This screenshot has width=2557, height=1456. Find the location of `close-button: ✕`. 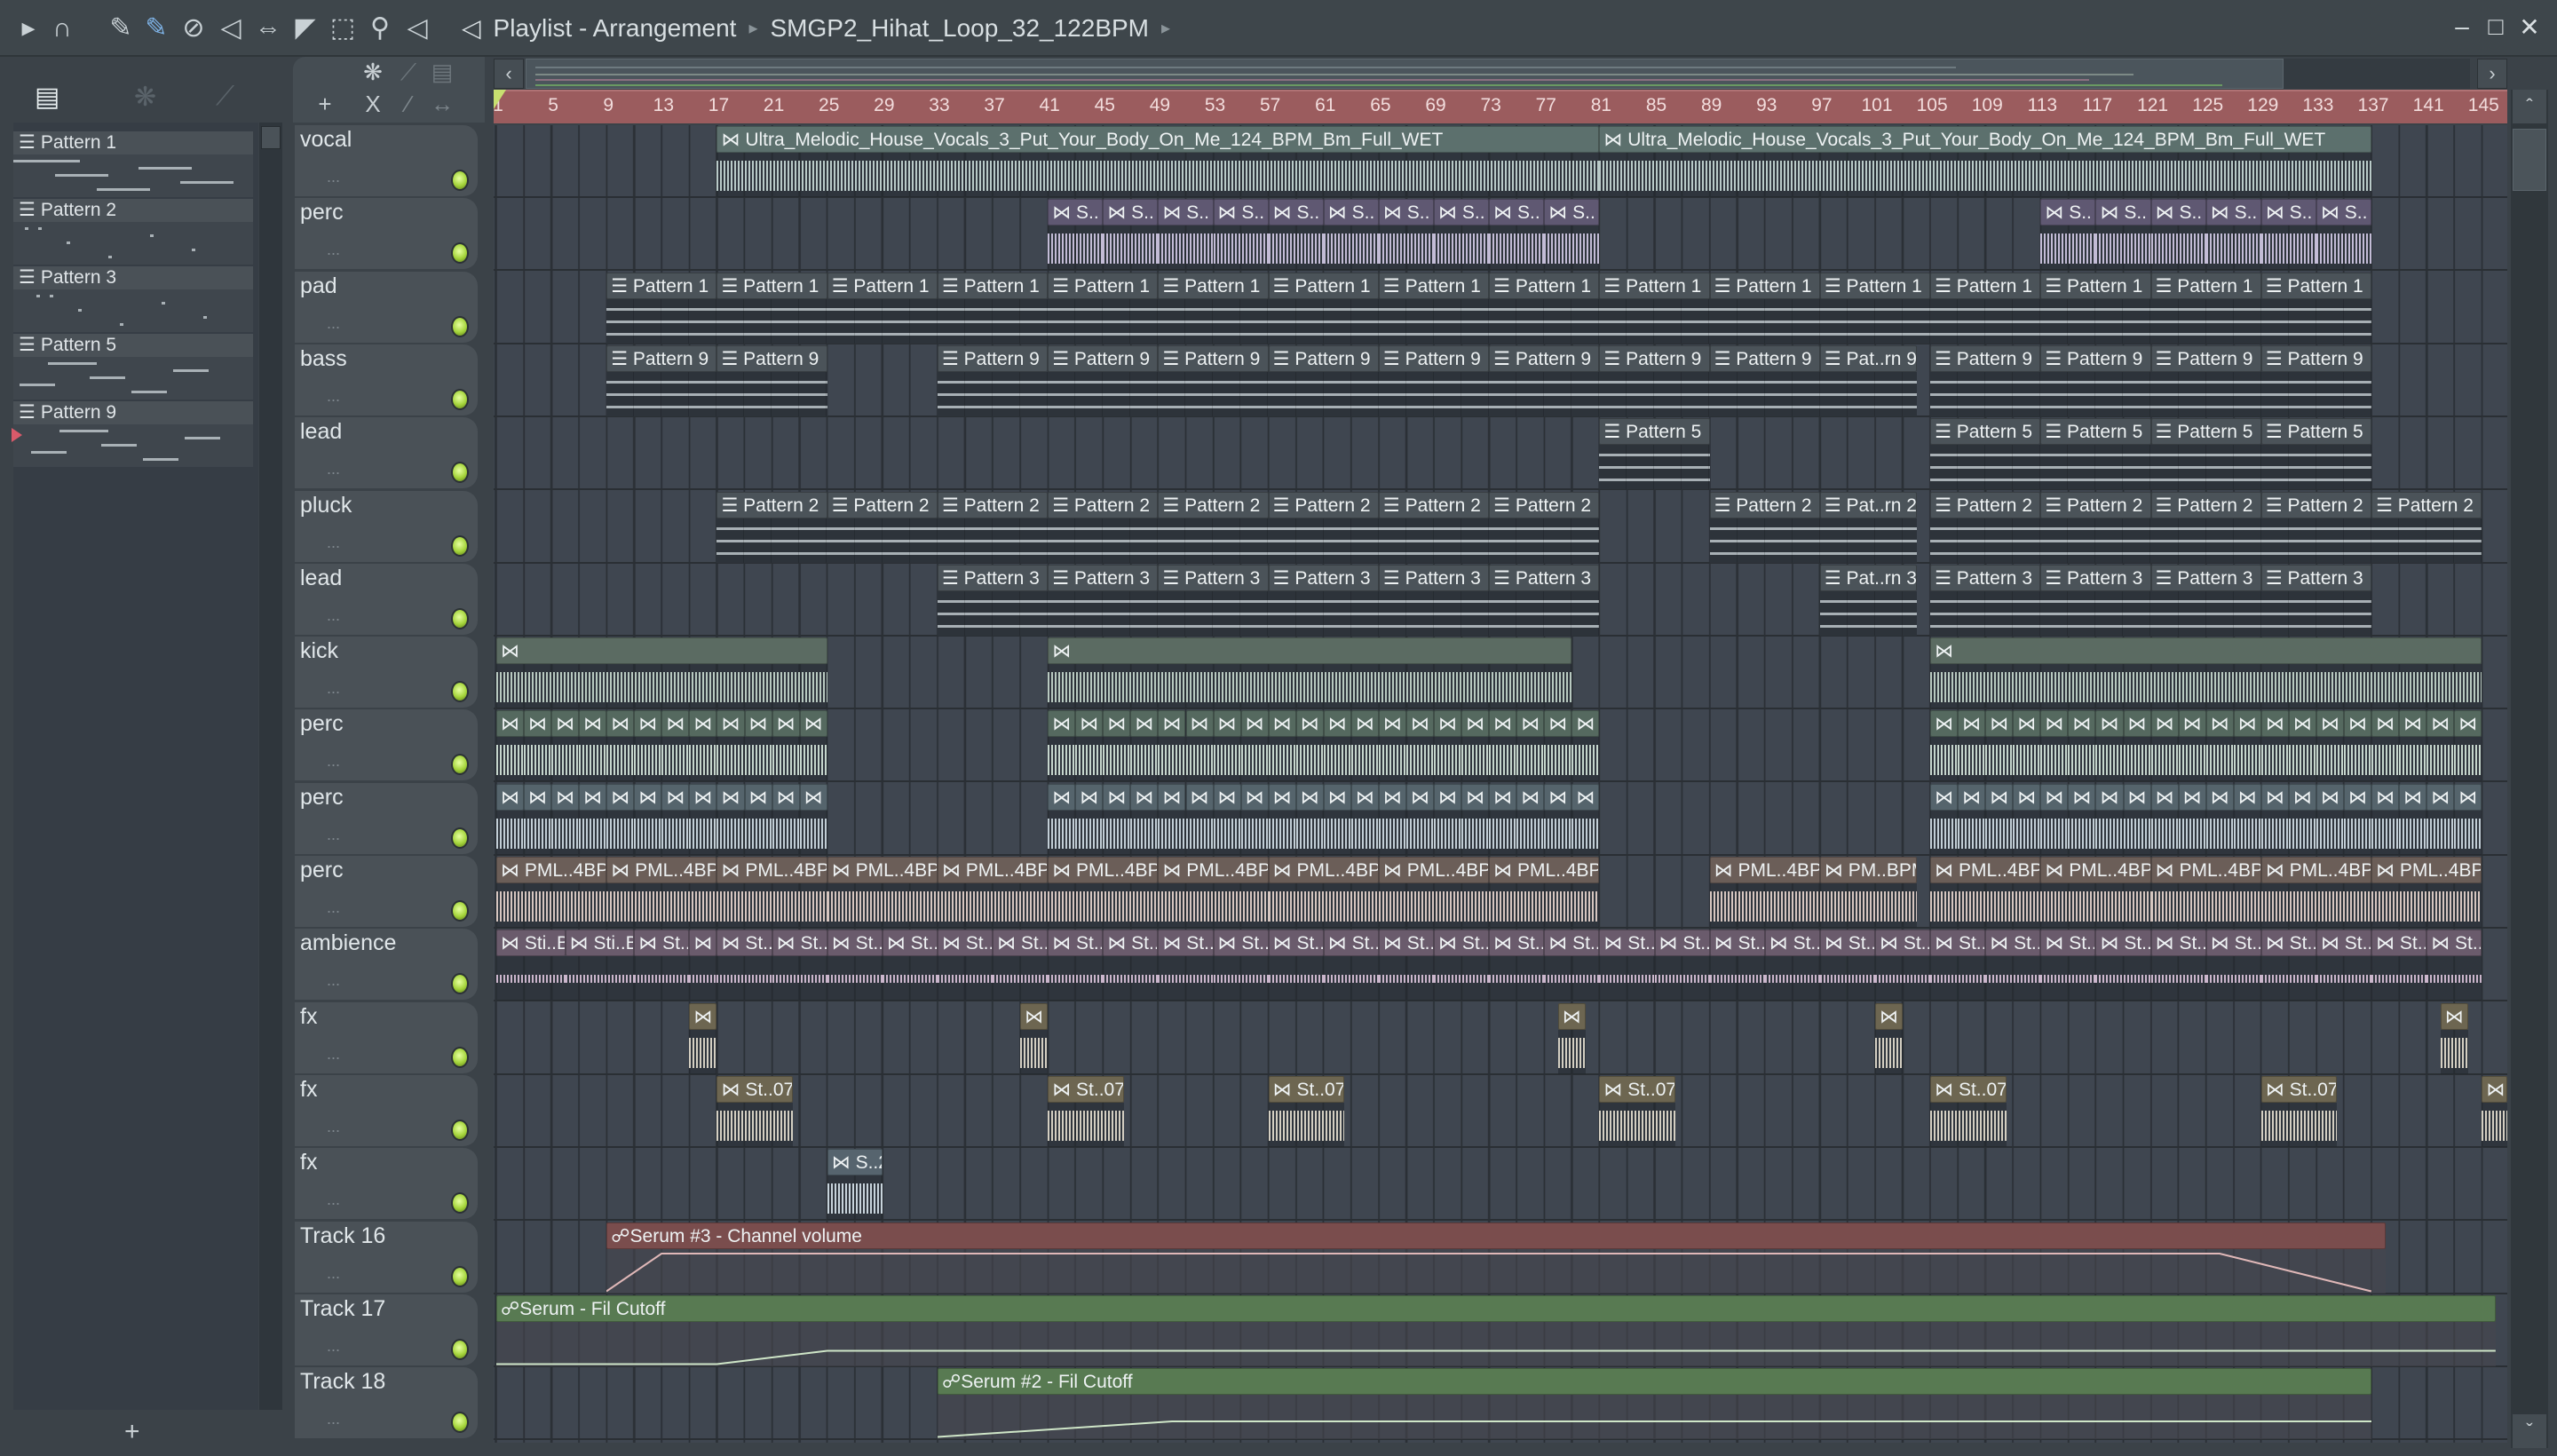

close-button: ✕ is located at coordinates (2529, 27).